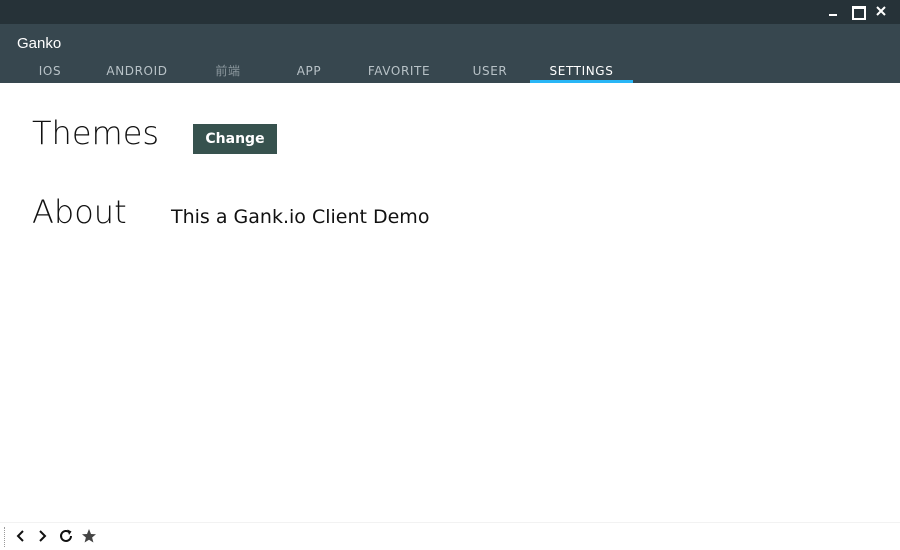 The height and width of the screenshot is (550, 900). I want to click on about-heading: About, so click(79, 212).